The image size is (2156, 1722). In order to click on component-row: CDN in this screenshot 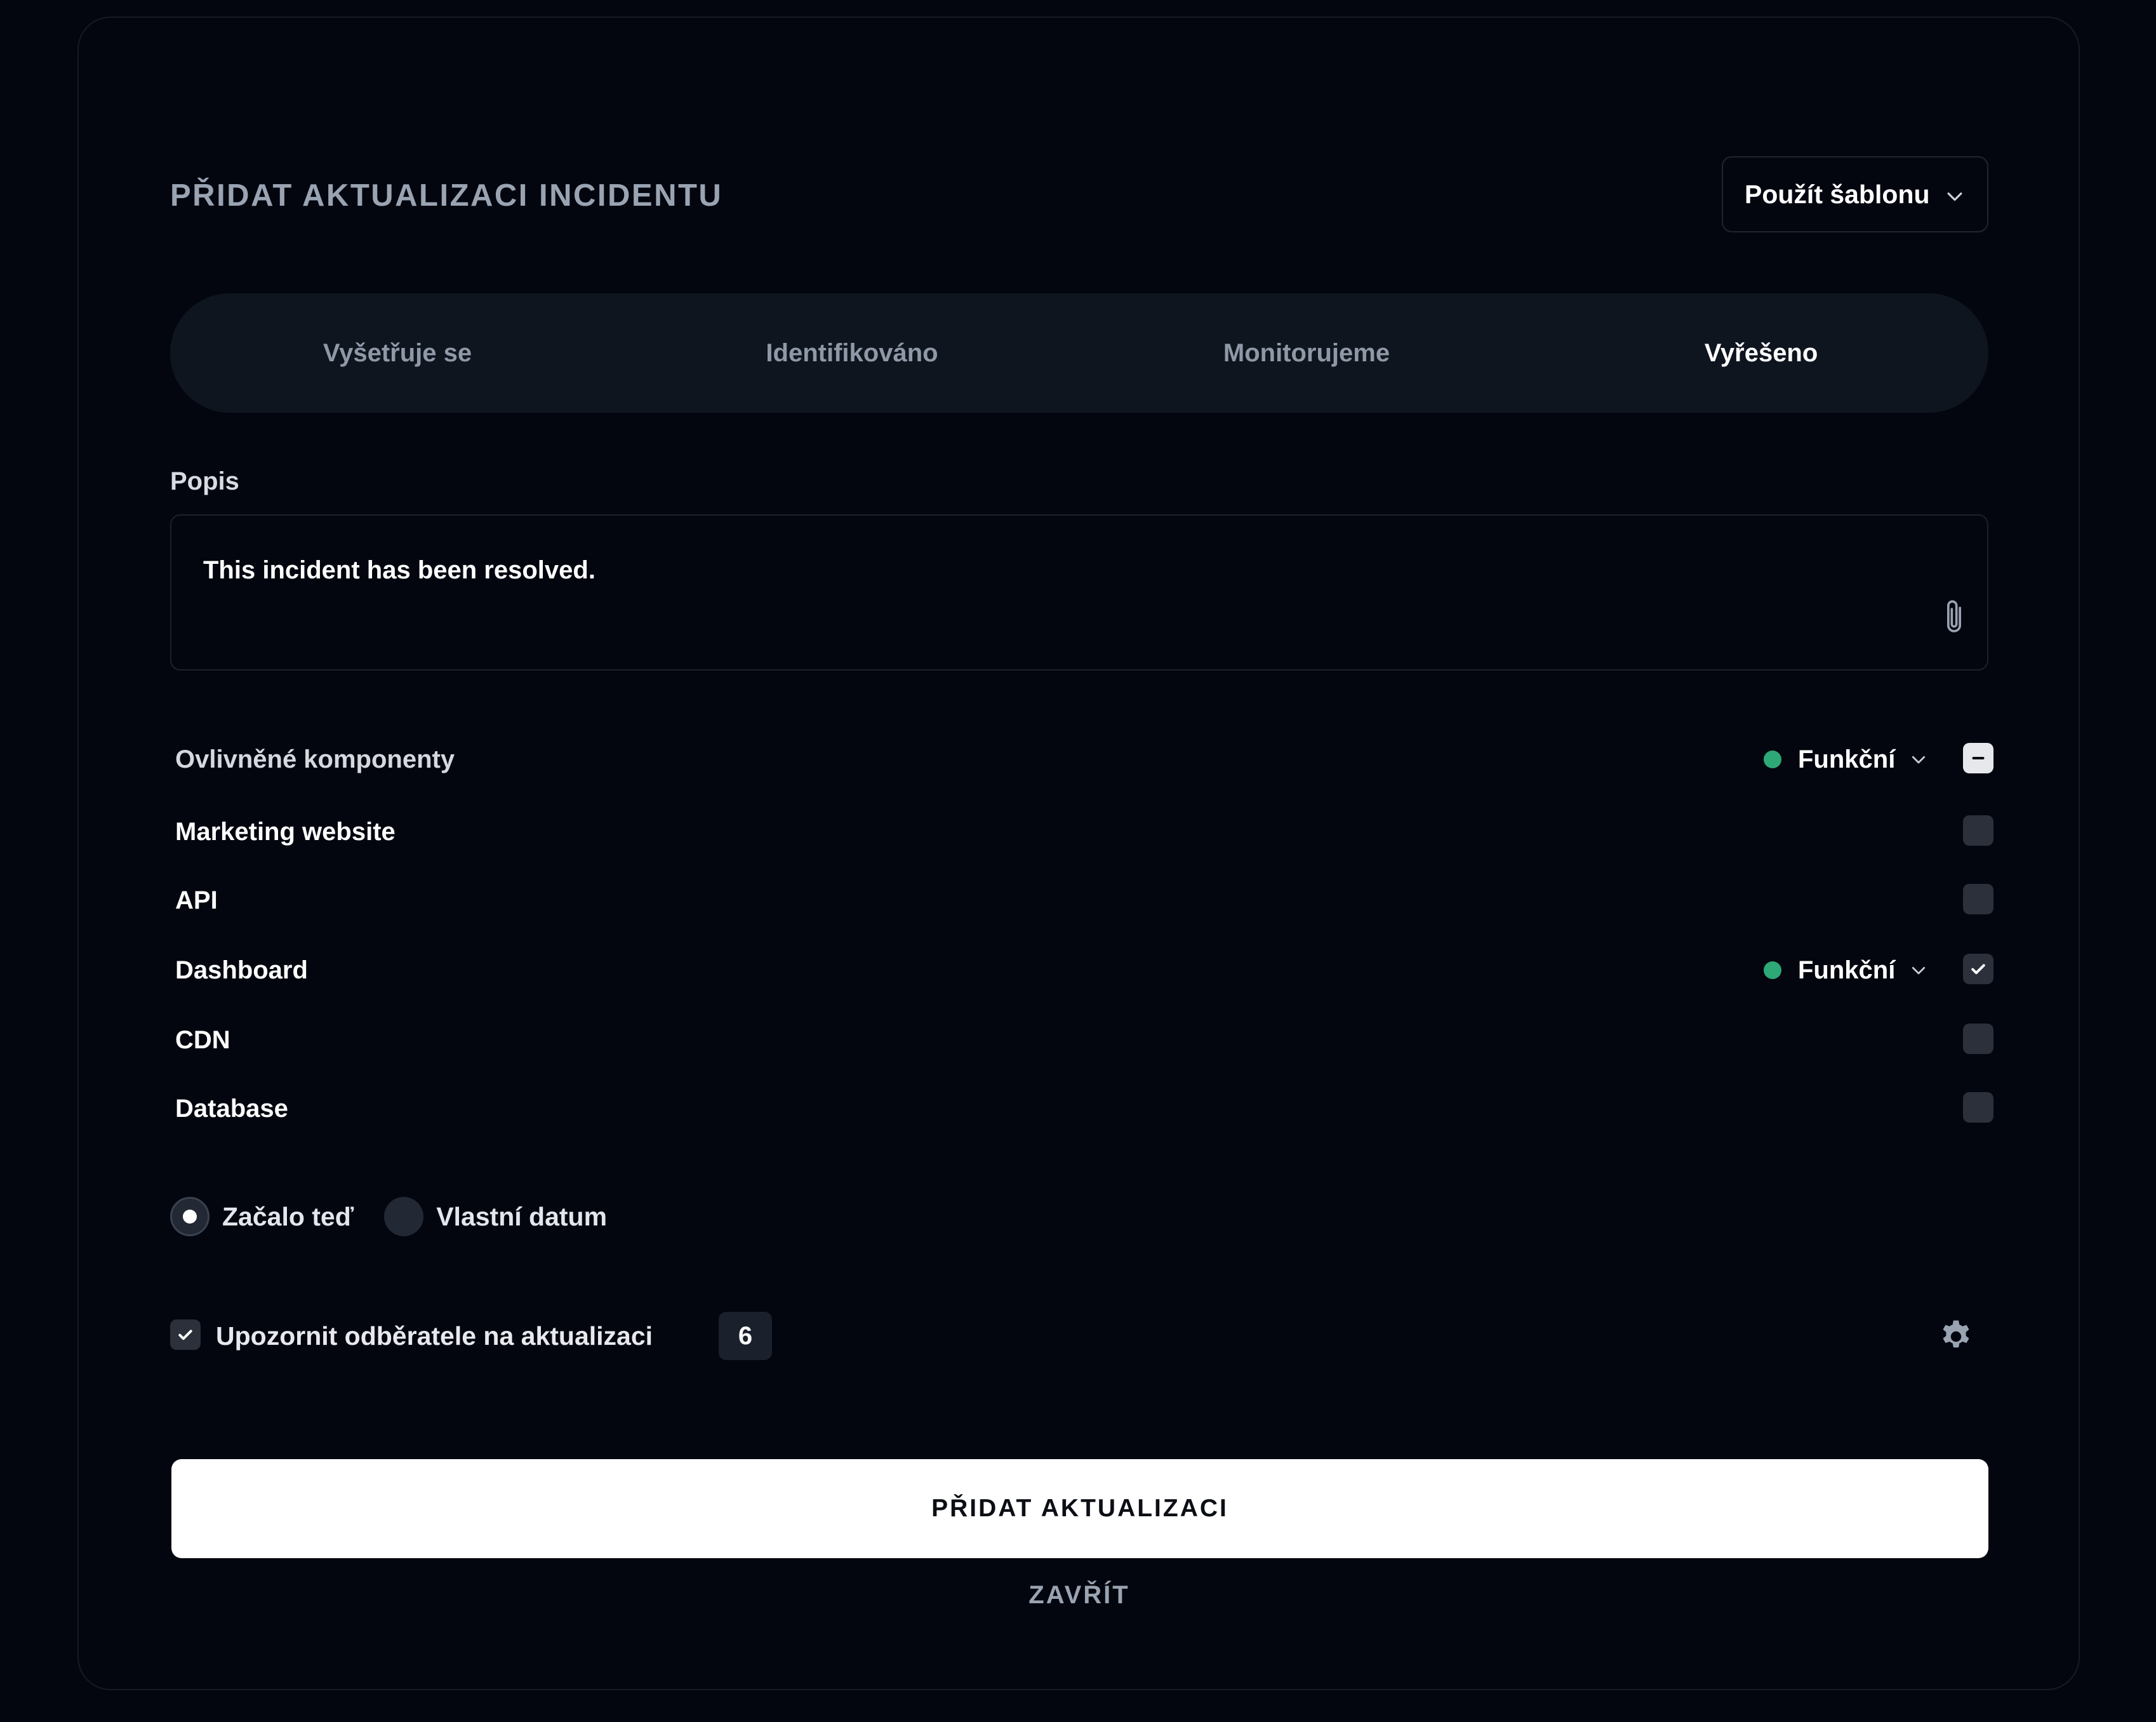, I will do `click(1084, 1040)`.